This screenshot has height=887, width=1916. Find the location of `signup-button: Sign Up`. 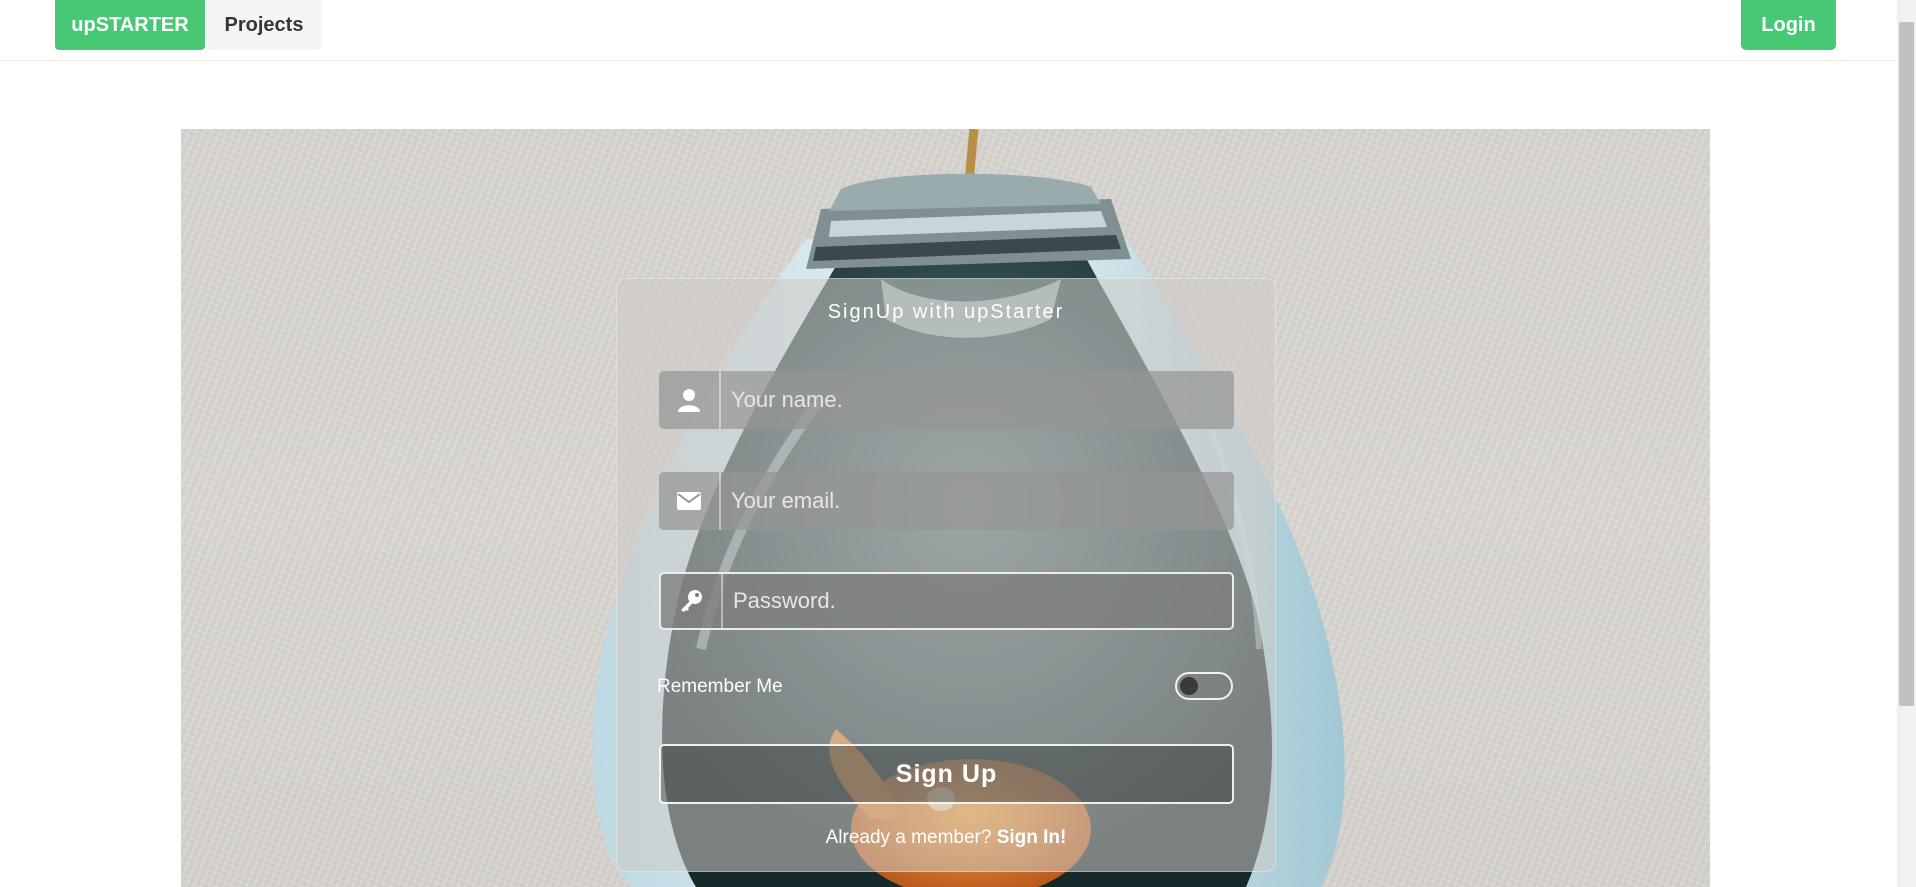

signup-button: Sign Up is located at coordinates (946, 774).